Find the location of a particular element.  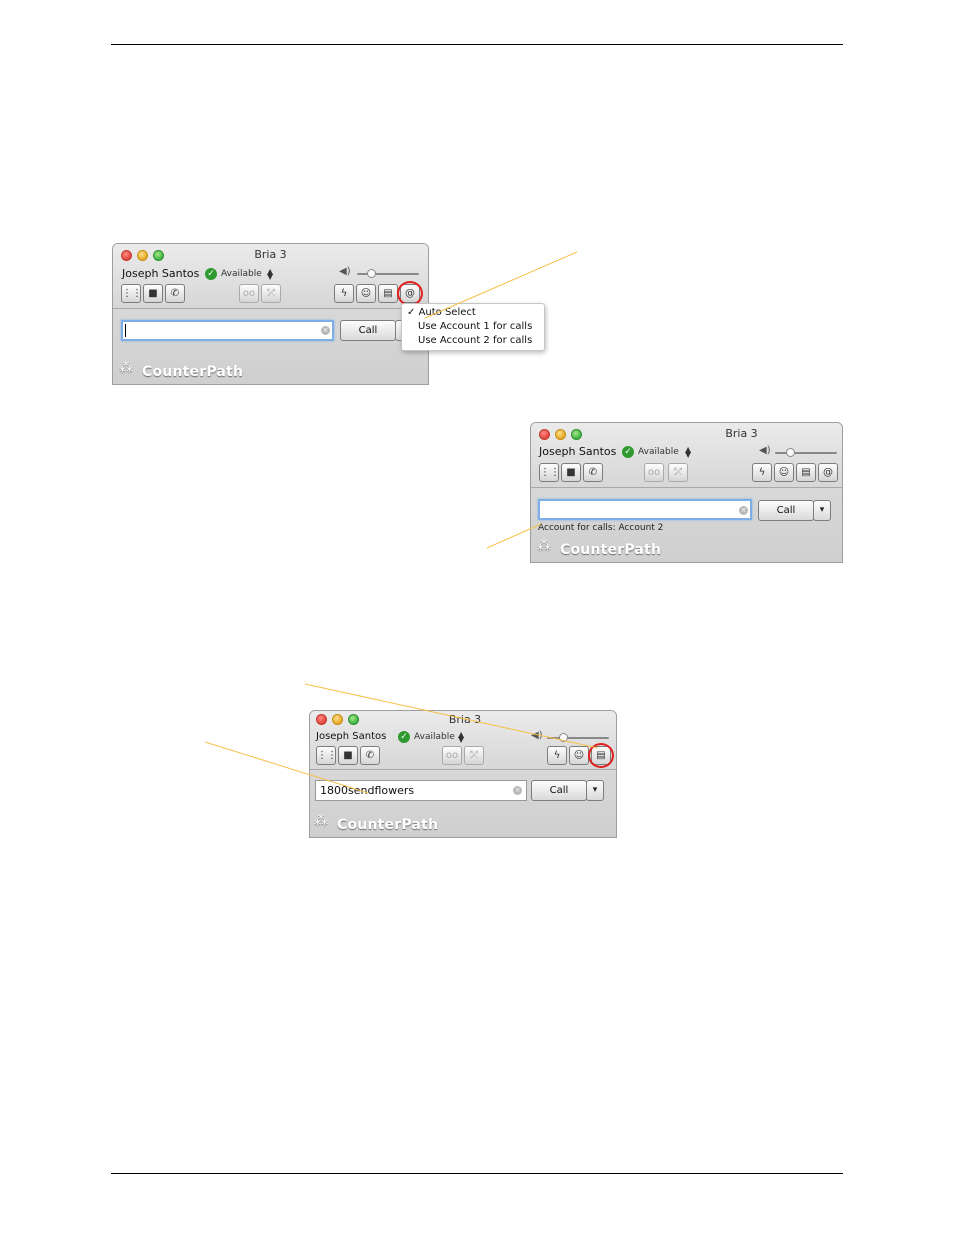

checkmark-icon: ✓ is located at coordinates (413, 312).